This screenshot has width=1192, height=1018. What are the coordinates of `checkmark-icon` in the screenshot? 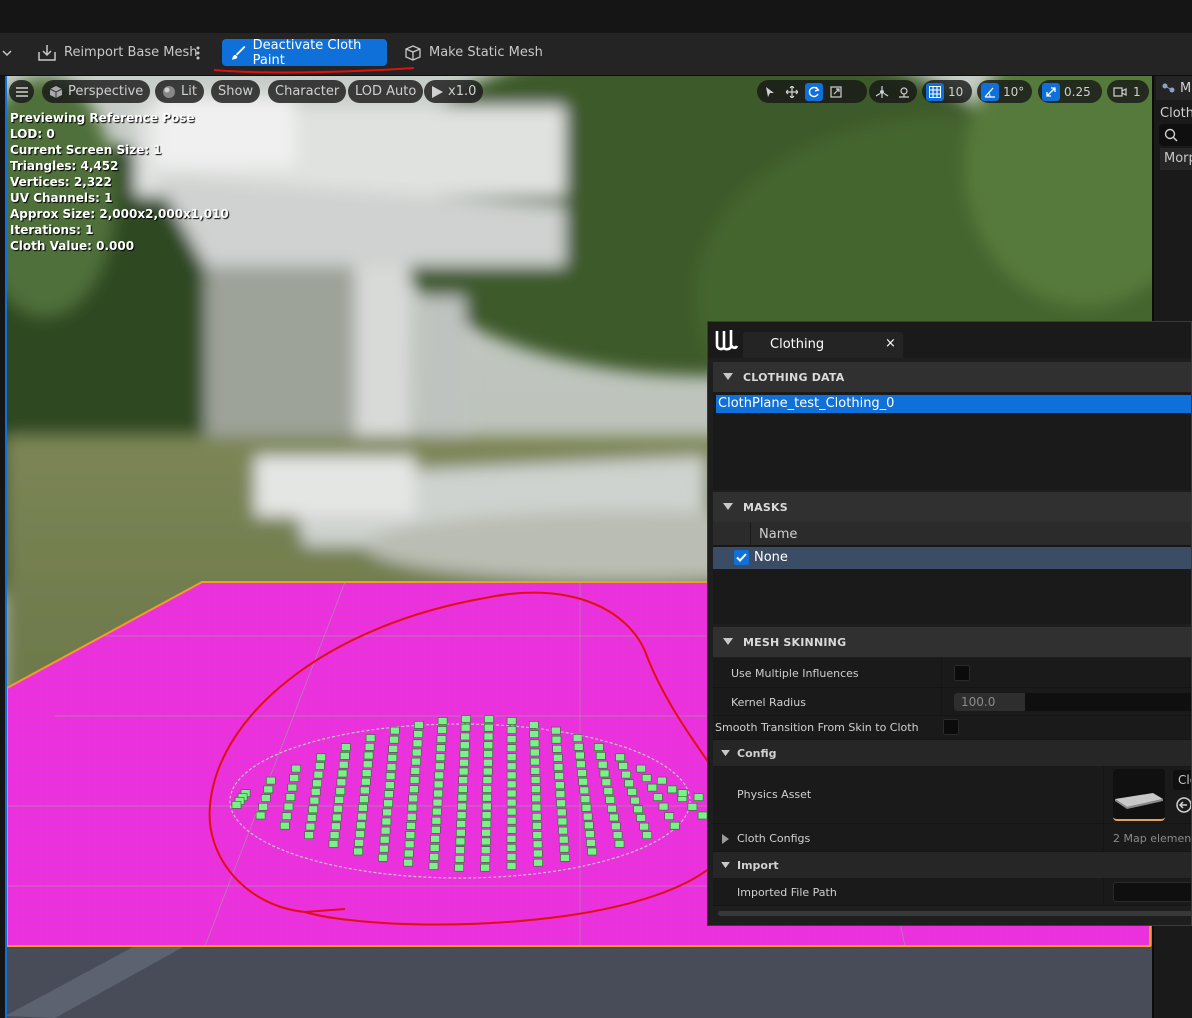 It's located at (741, 557).